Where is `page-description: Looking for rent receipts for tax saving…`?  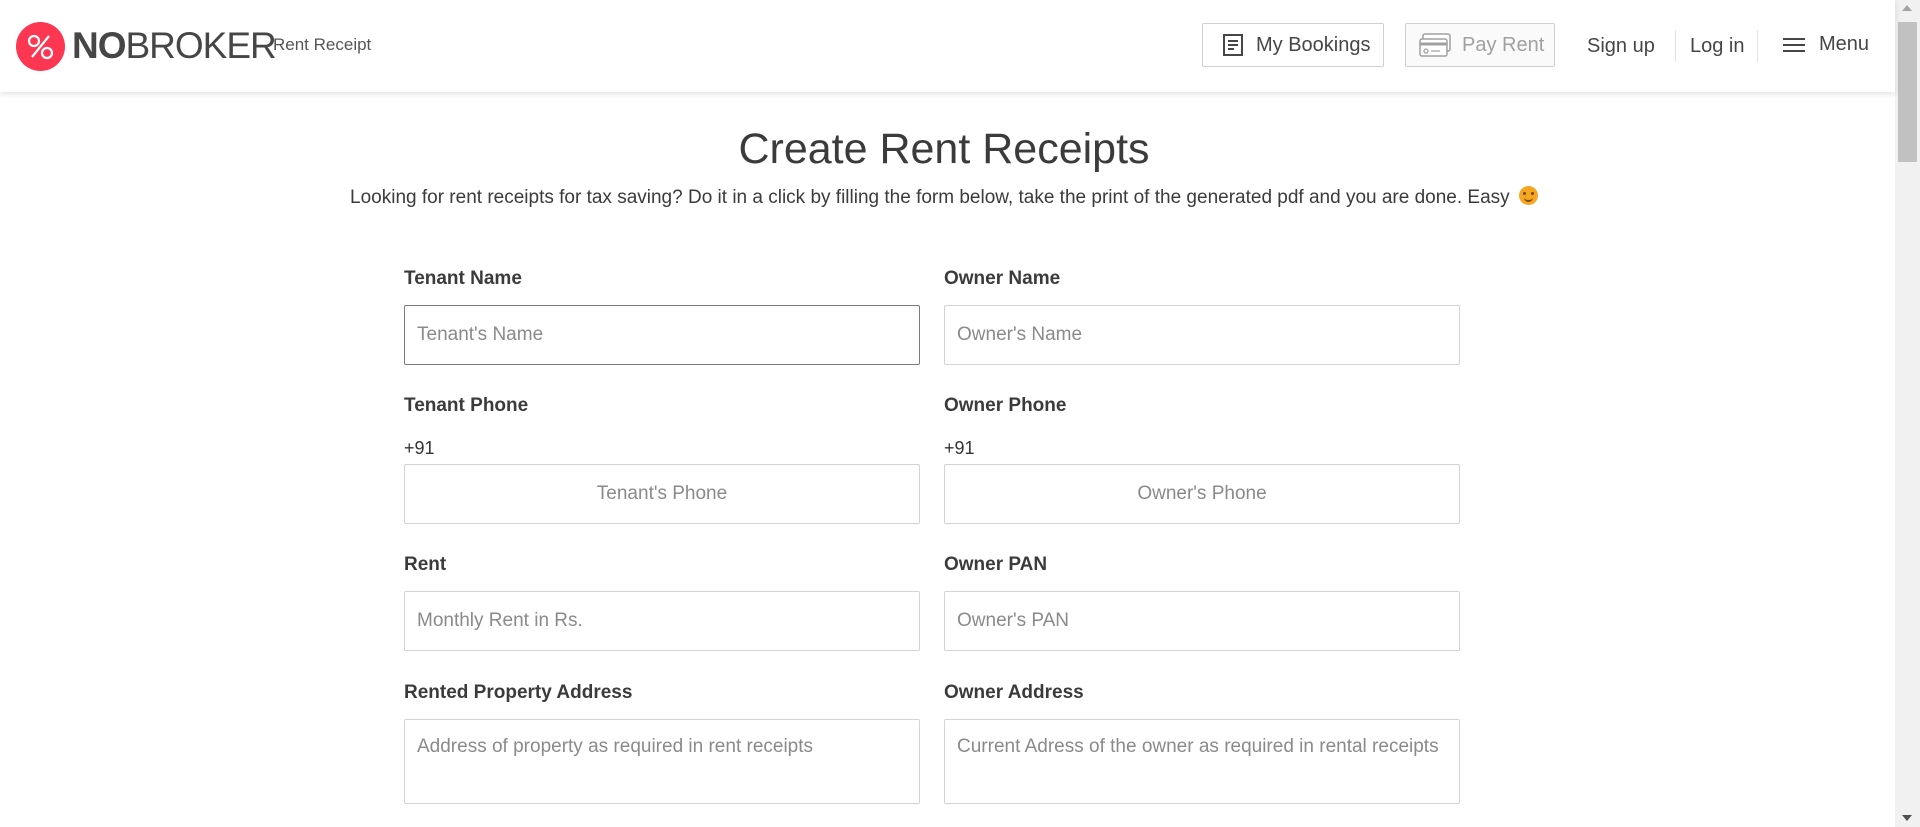 page-description: Looking for rent receipts for tax saving… is located at coordinates (944, 198).